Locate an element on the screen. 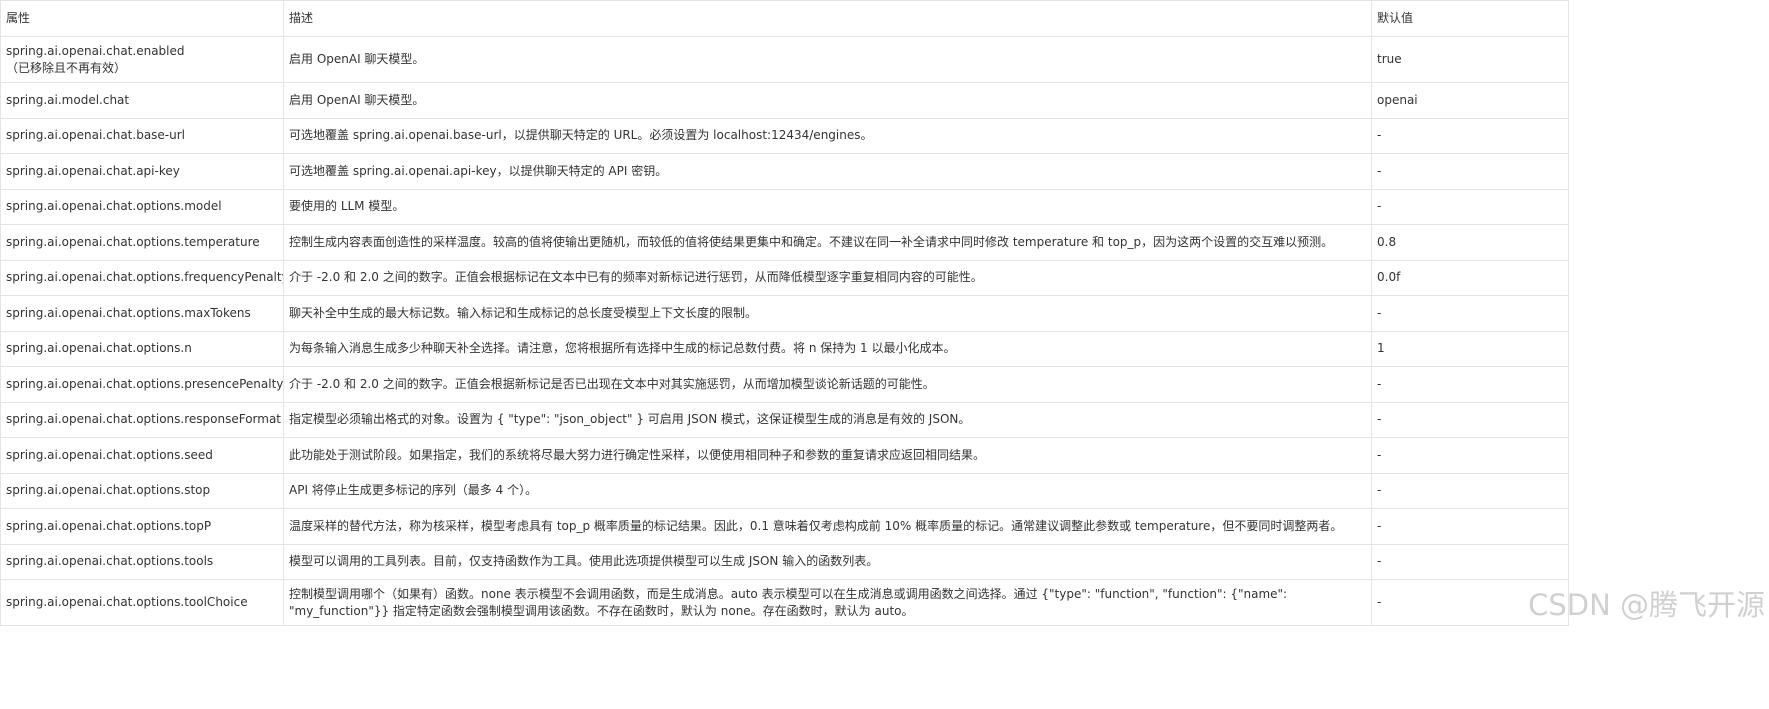  property-name: spring.ai.openai.chat.enabled is located at coordinates (95, 50).